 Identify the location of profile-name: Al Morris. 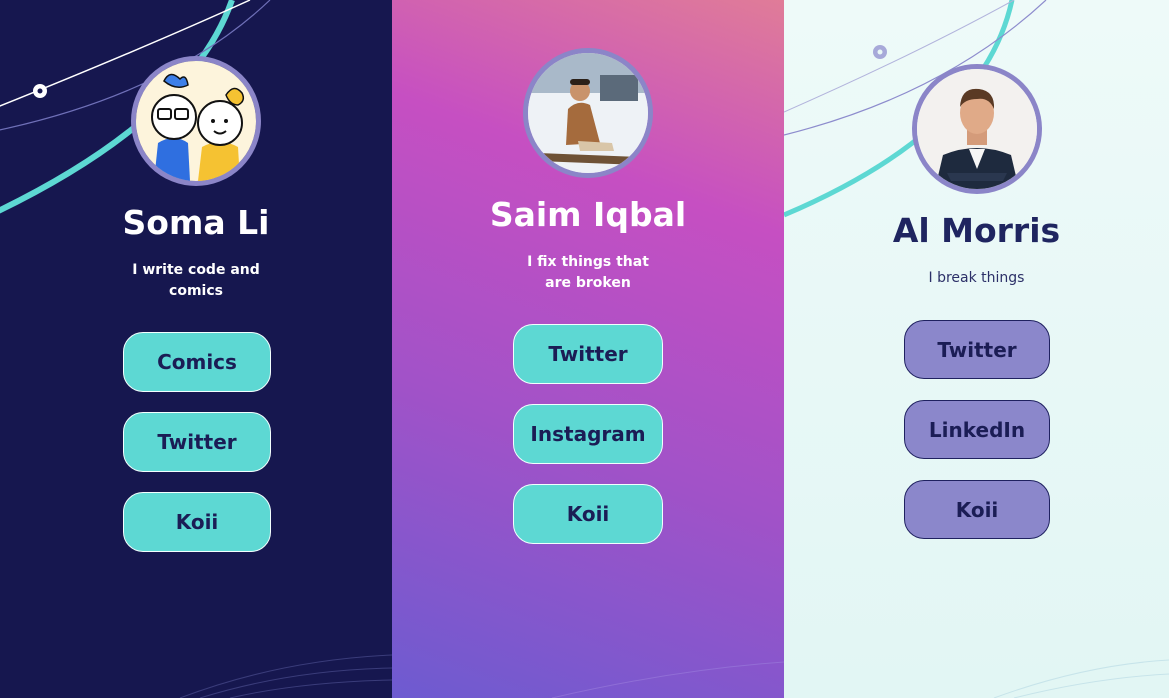
(976, 230).